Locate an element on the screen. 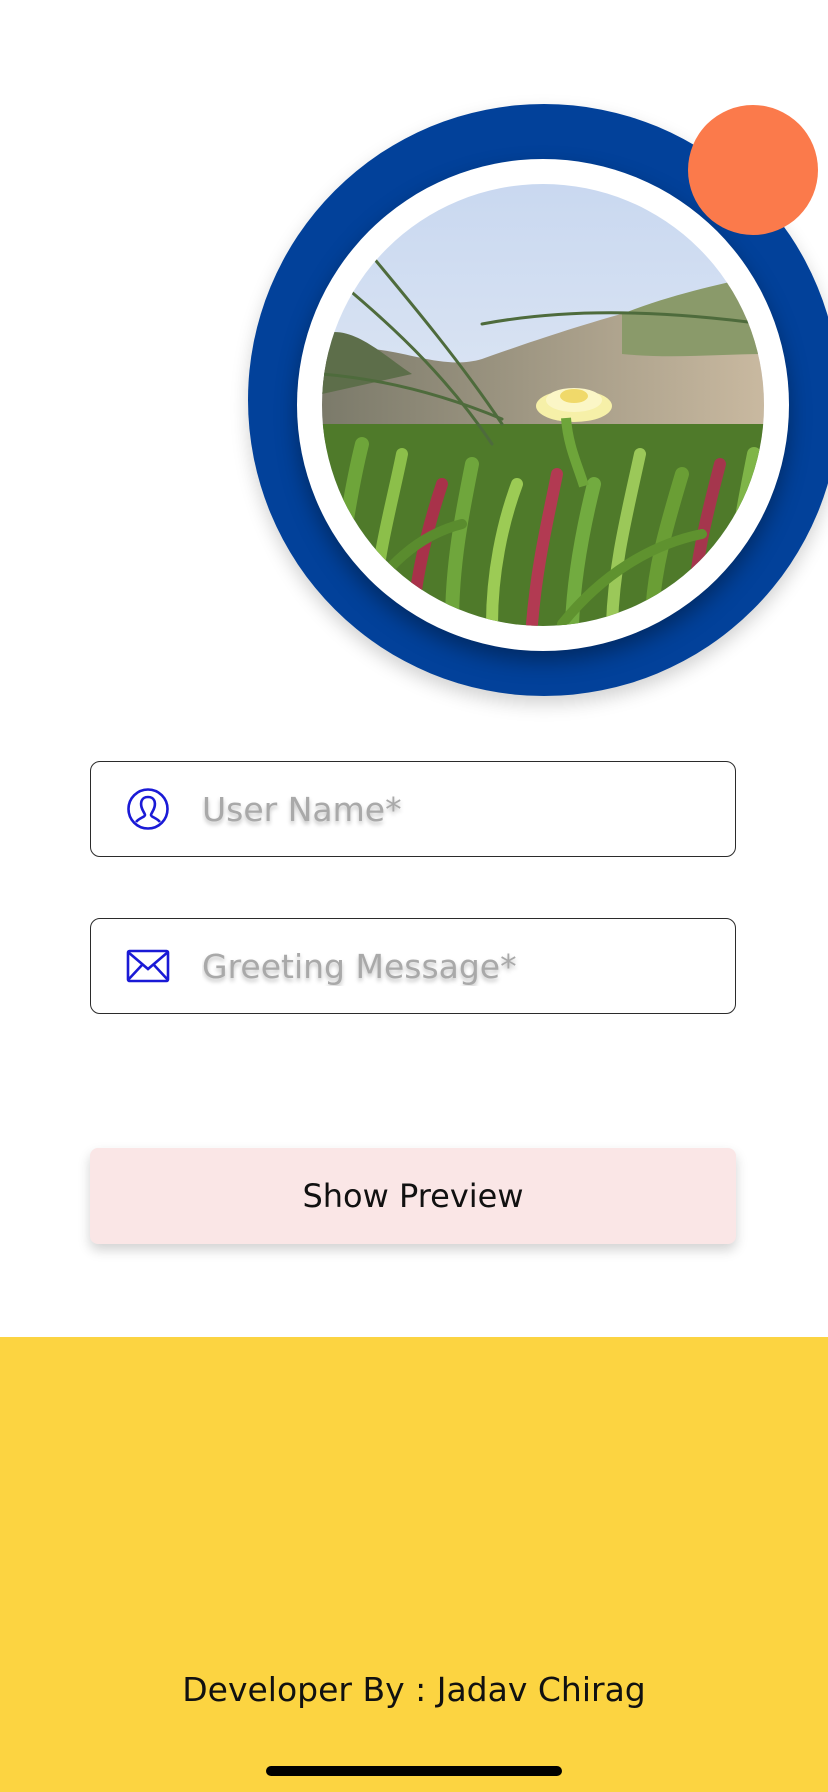  envelope-icon is located at coordinates (148, 966).